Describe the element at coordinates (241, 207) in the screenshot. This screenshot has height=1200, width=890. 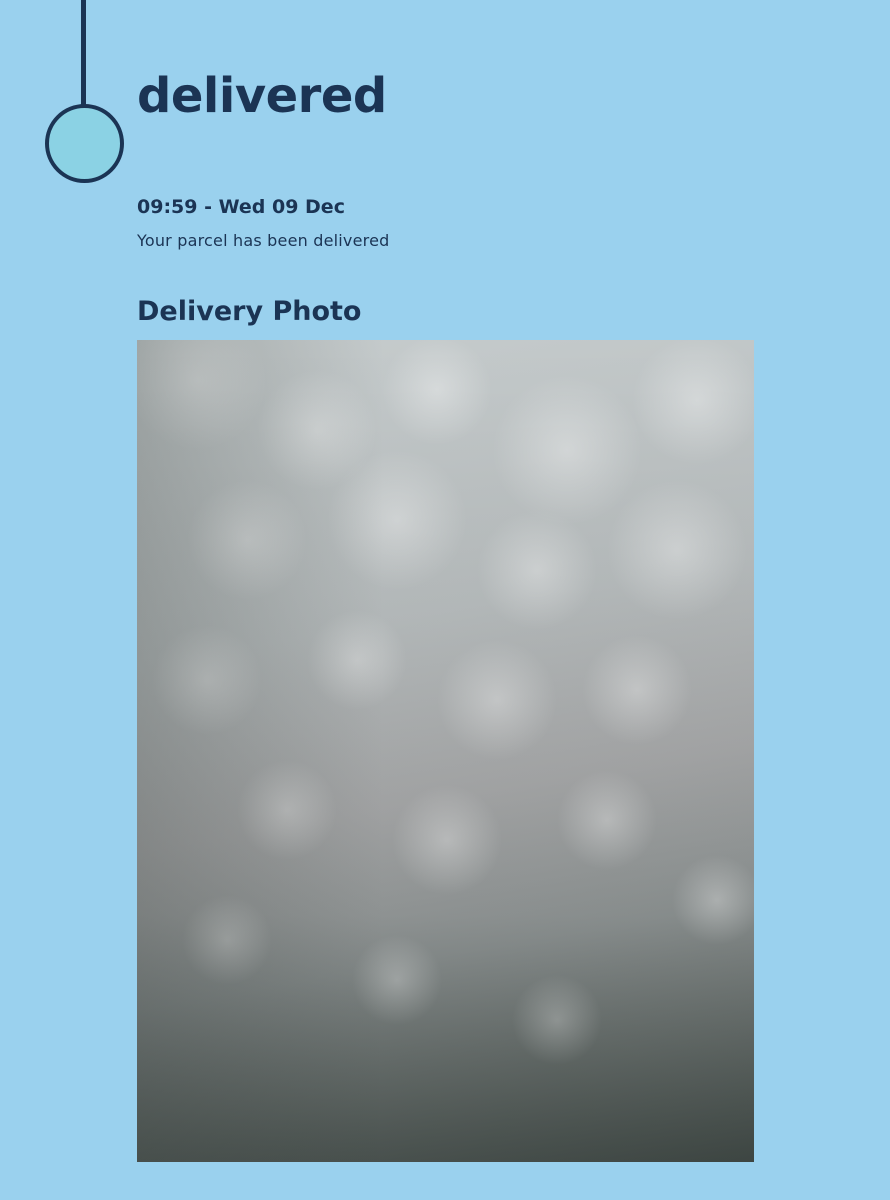
I see `event-timestamp: 09:59 - Wed 09 Dec` at that location.